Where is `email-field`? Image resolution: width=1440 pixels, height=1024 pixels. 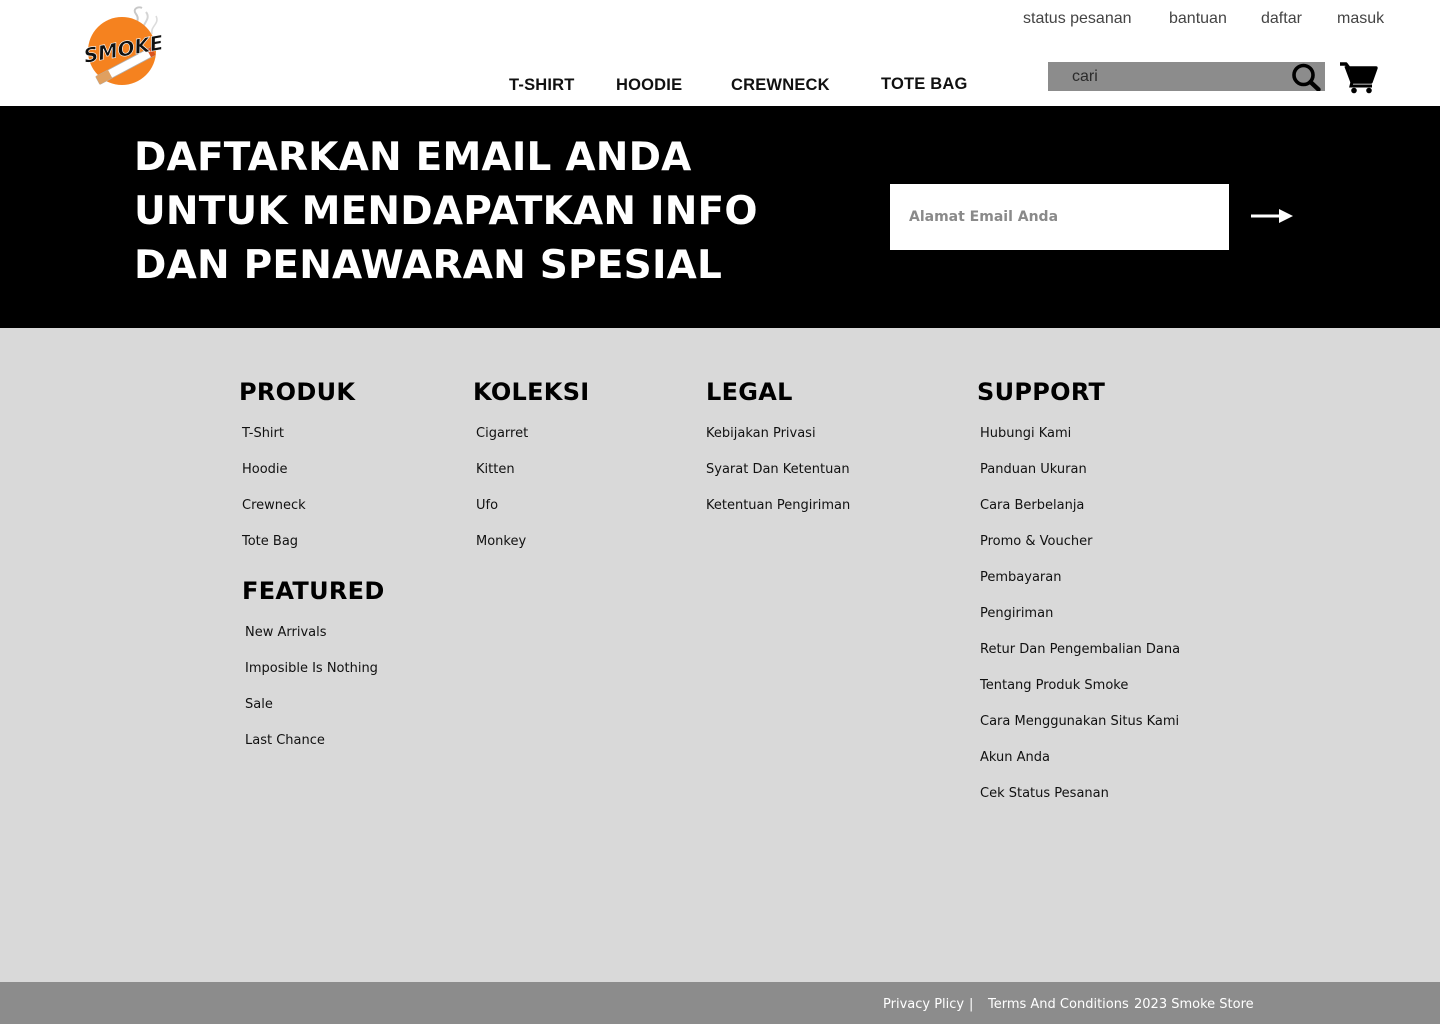 email-field is located at coordinates (1059, 217).